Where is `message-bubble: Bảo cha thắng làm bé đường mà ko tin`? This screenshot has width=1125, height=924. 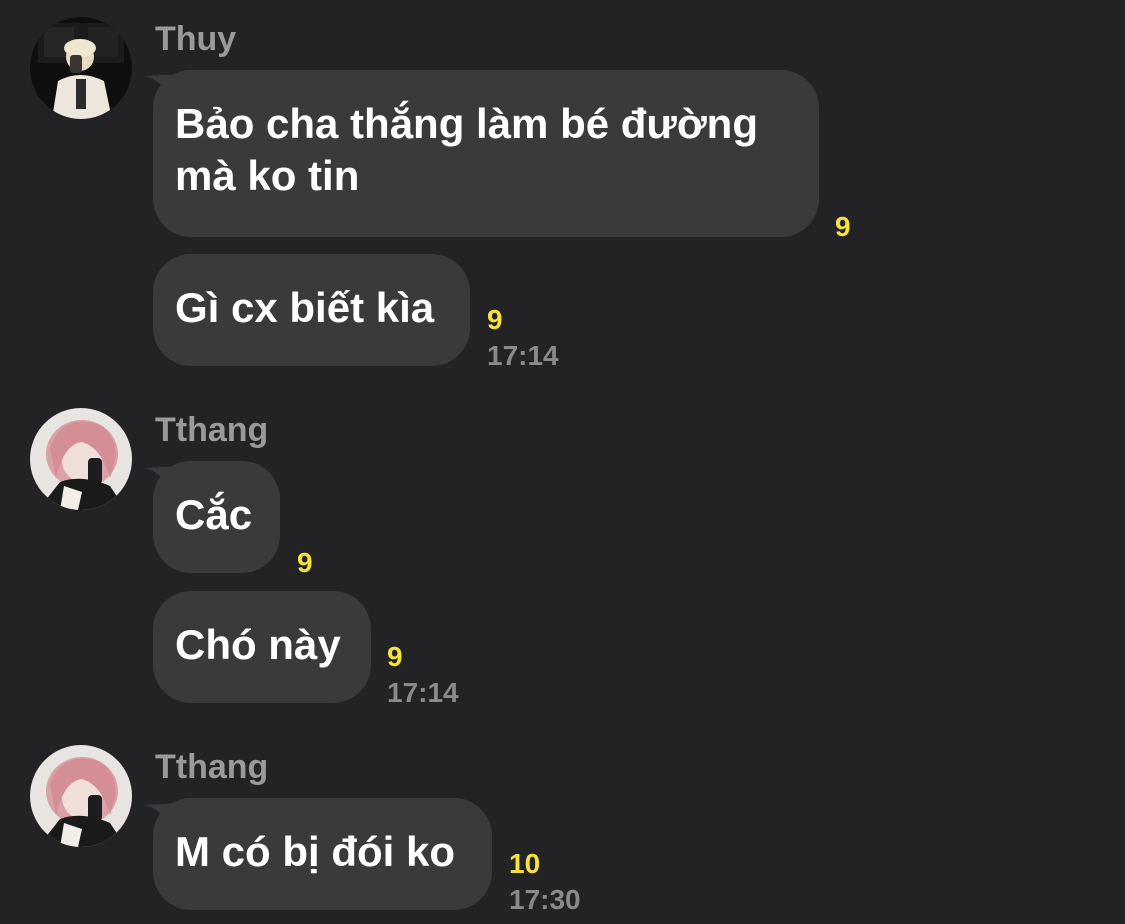
message-bubble: Bảo cha thắng làm bé đường mà ko tin is located at coordinates (486, 153).